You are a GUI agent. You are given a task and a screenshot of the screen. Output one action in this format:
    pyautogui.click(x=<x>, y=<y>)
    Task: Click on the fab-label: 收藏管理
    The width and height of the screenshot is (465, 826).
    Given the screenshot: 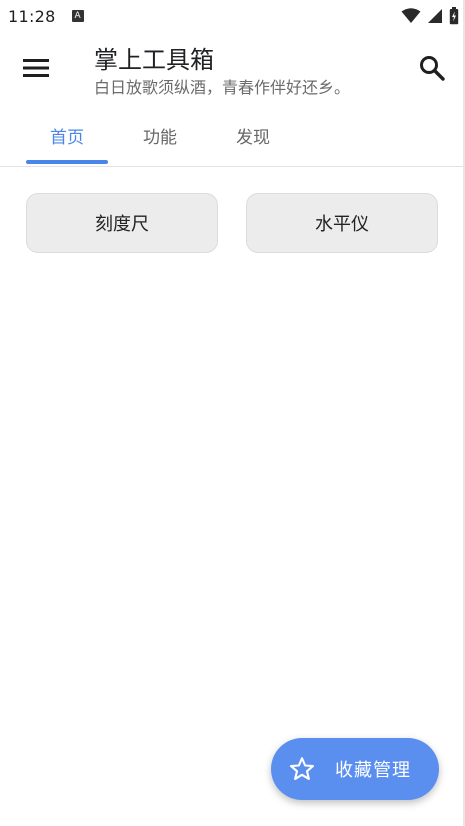 What is the action you would take?
    pyautogui.click(x=373, y=770)
    